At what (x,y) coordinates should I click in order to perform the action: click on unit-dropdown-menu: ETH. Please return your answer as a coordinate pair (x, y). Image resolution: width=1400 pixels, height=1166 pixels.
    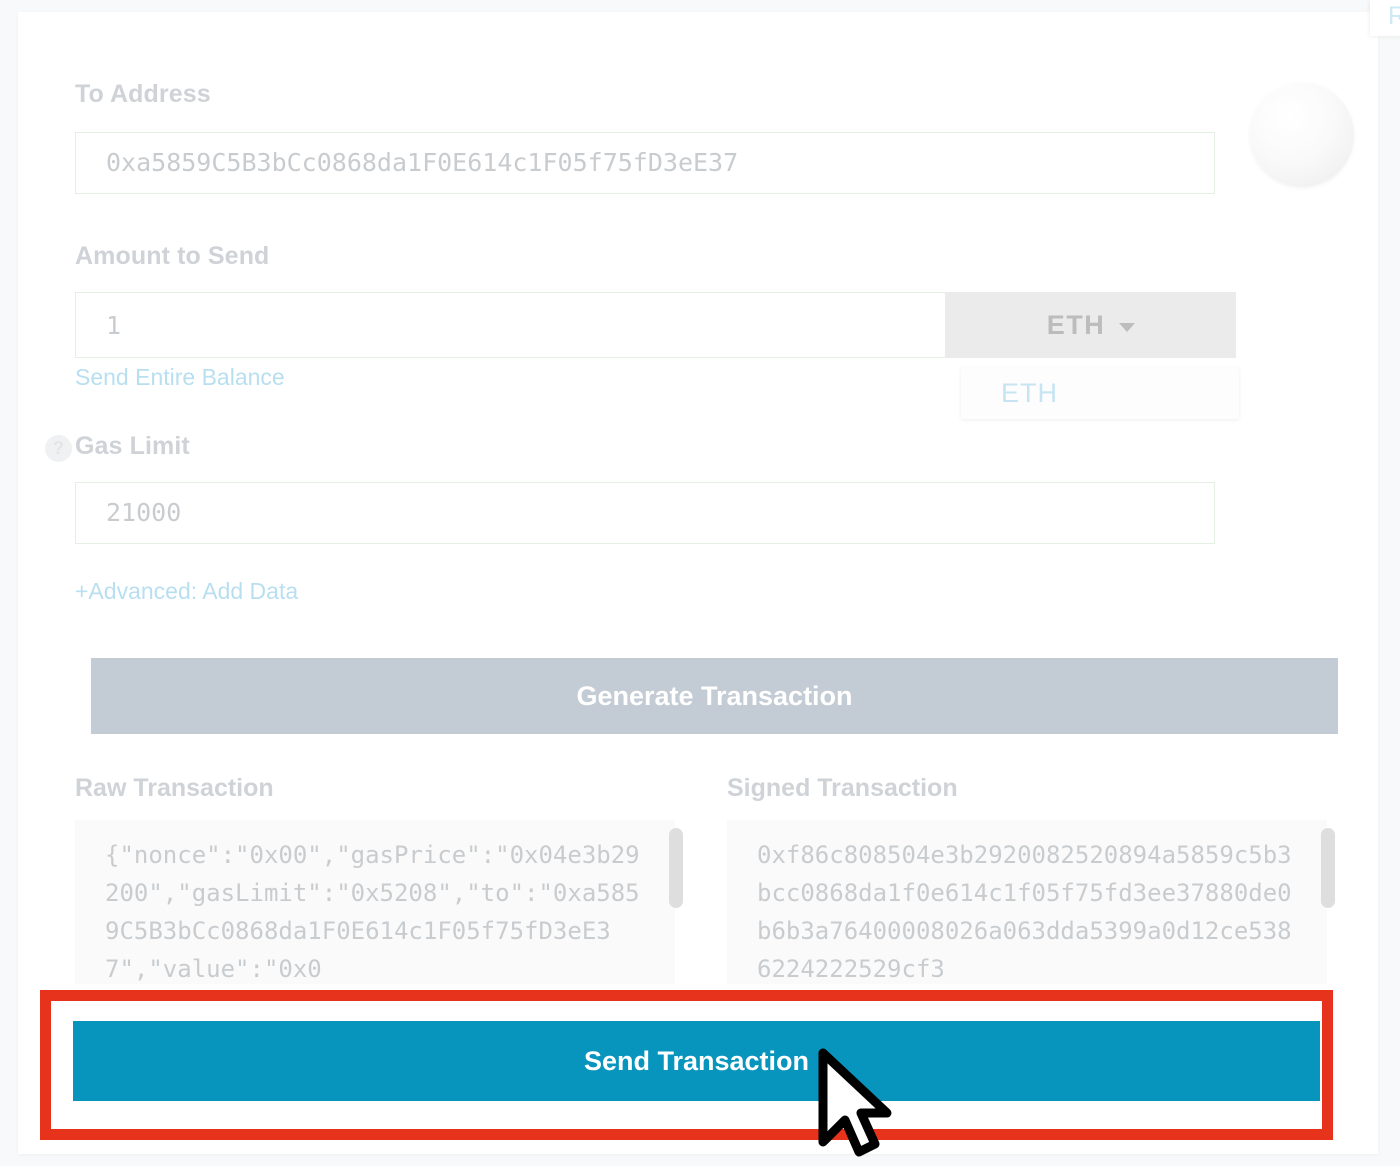
    Looking at the image, I should click on (1100, 393).